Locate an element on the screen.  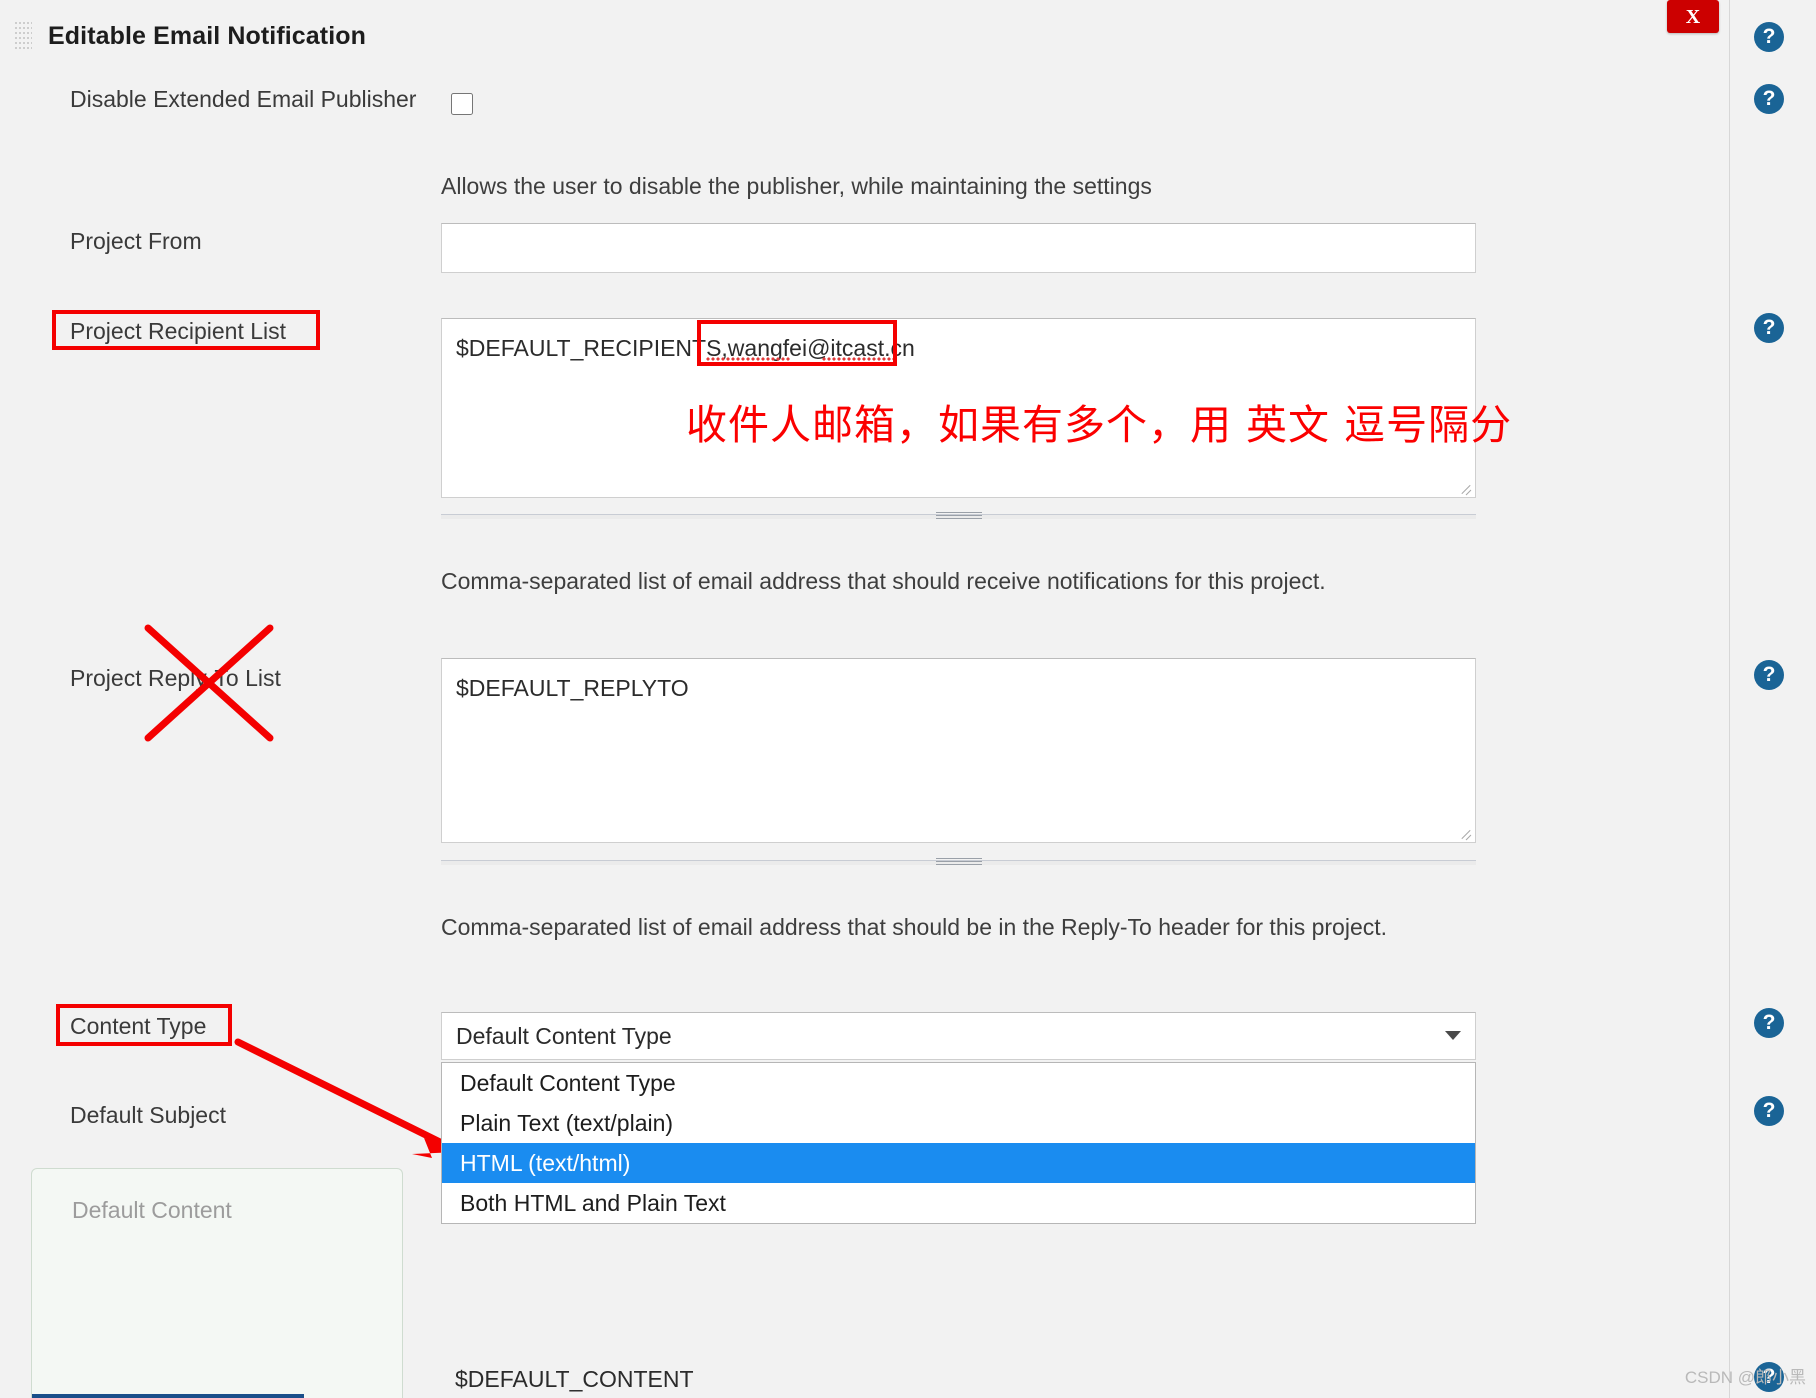
annotation-arrow-content-type is located at coordinates (346, 1098).